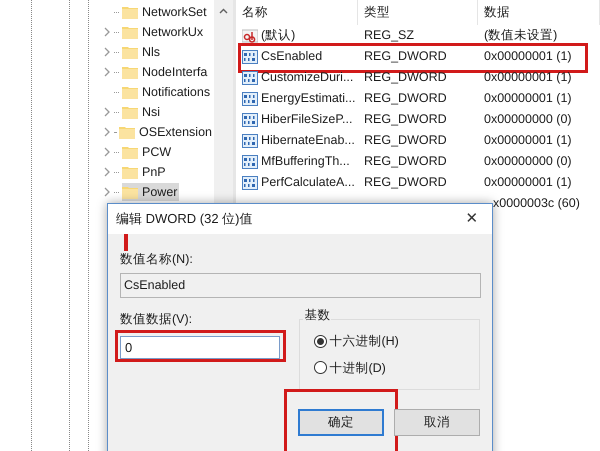 The image size is (600, 451). Describe the element at coordinates (157, 319) in the screenshot. I see `field-label: 数值数据(V):` at that location.